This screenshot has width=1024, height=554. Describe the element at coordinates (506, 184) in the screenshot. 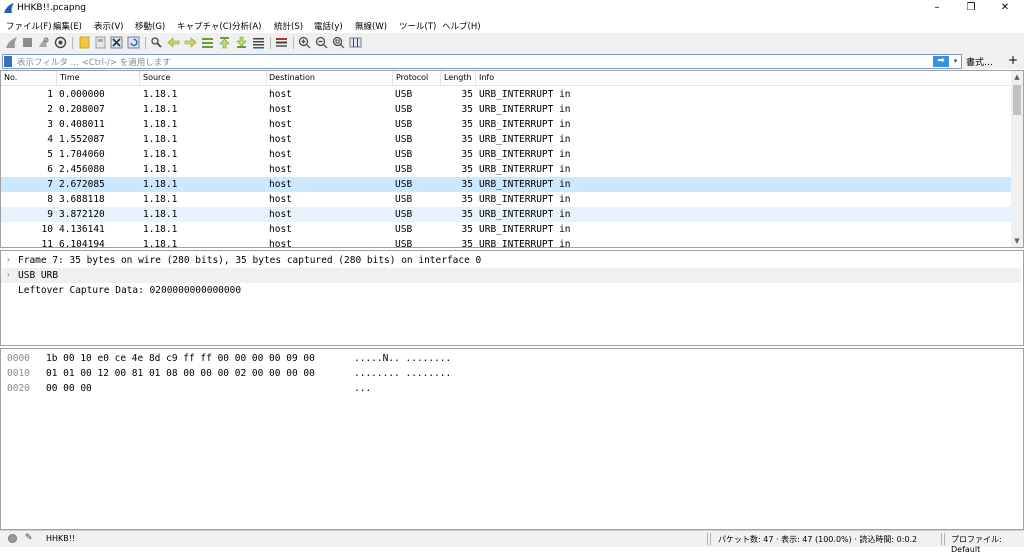

I see `table-row: 7 2.672085 1.18.1 host USB 35 URB_INTERRUPT in` at that location.